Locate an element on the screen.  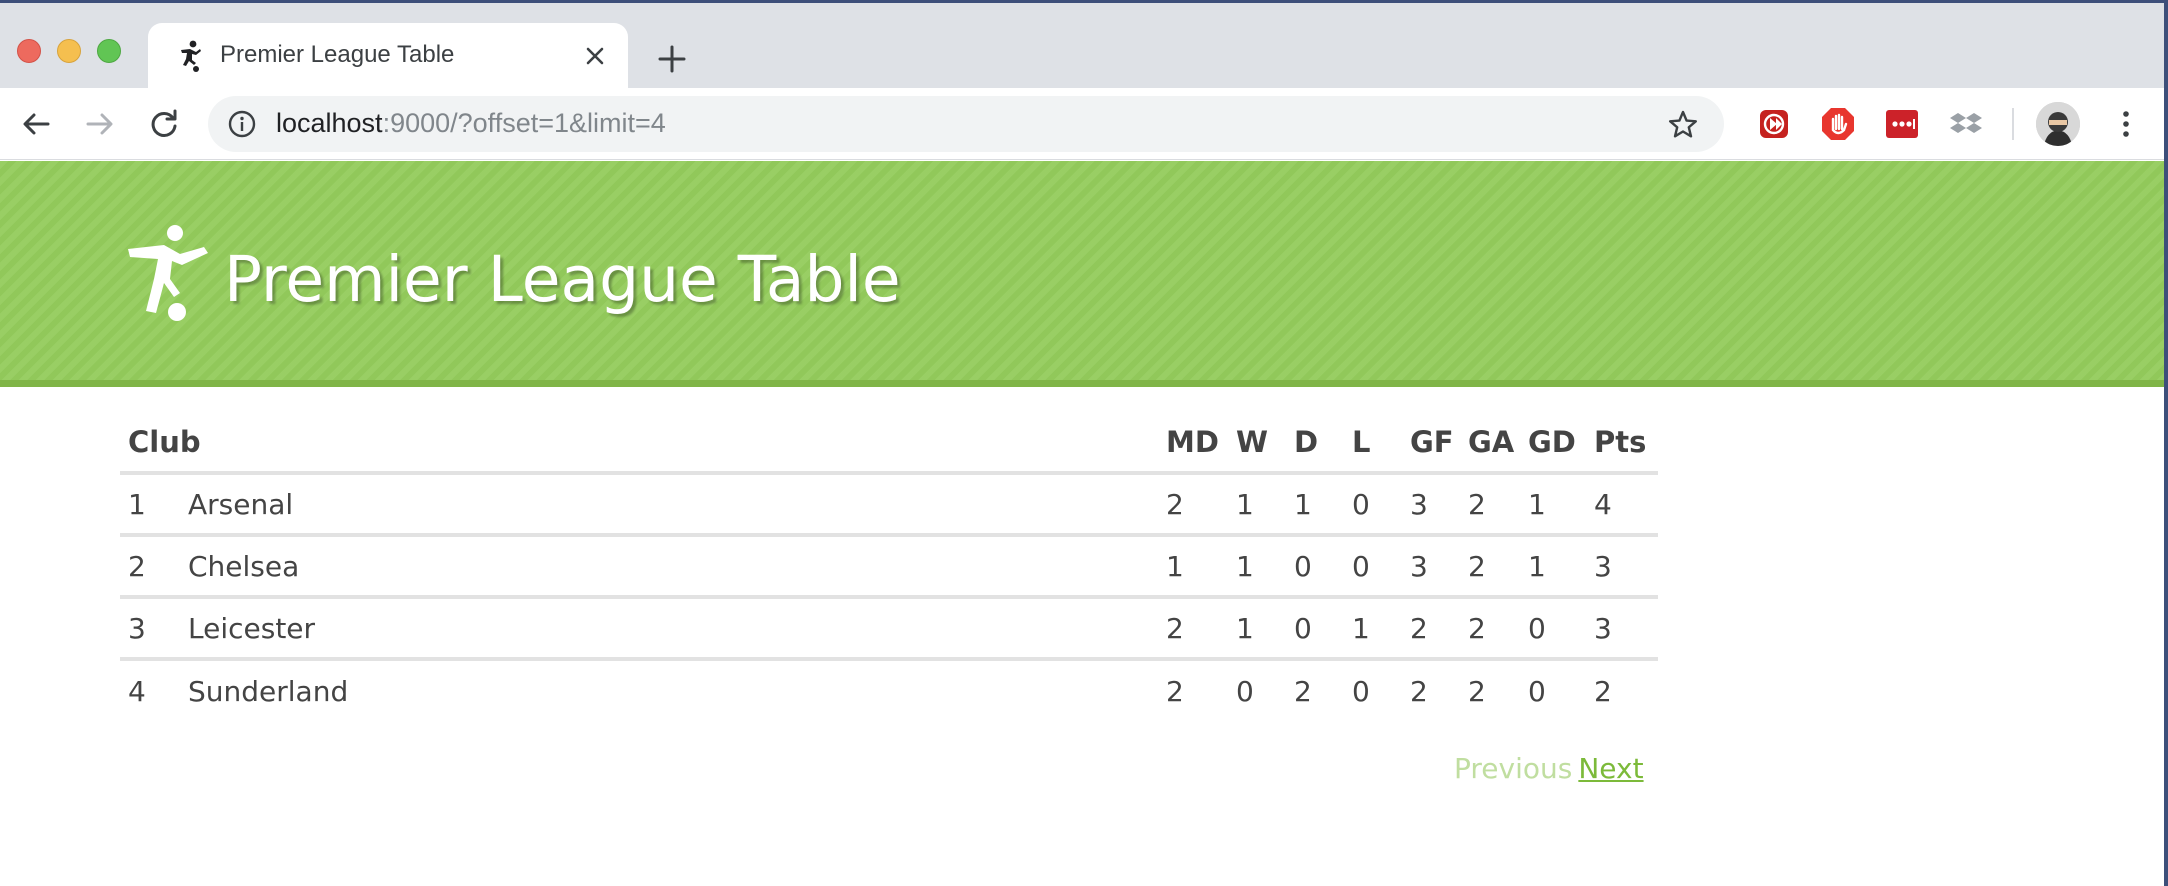
table-row: 2 Chelsea 1 1 0 0 3 2 1 3 is located at coordinates (889, 567).